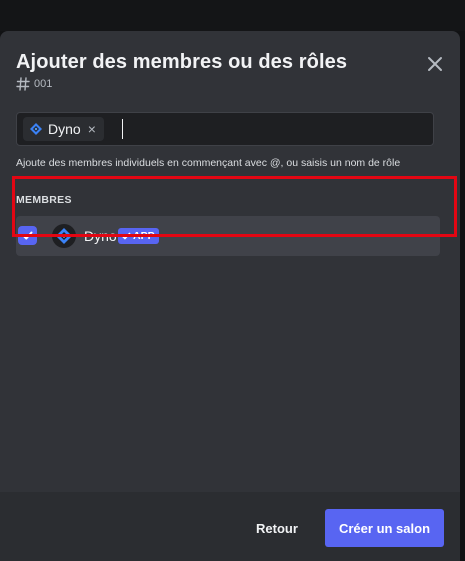 The image size is (465, 561). What do you see at coordinates (144, 236) in the screenshot?
I see `app-badge-label: APP` at bounding box center [144, 236].